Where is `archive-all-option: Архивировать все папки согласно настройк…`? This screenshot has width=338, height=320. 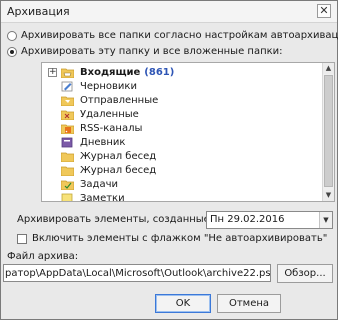 archive-all-option: Архивировать все папки согласно настройк… is located at coordinates (172, 35).